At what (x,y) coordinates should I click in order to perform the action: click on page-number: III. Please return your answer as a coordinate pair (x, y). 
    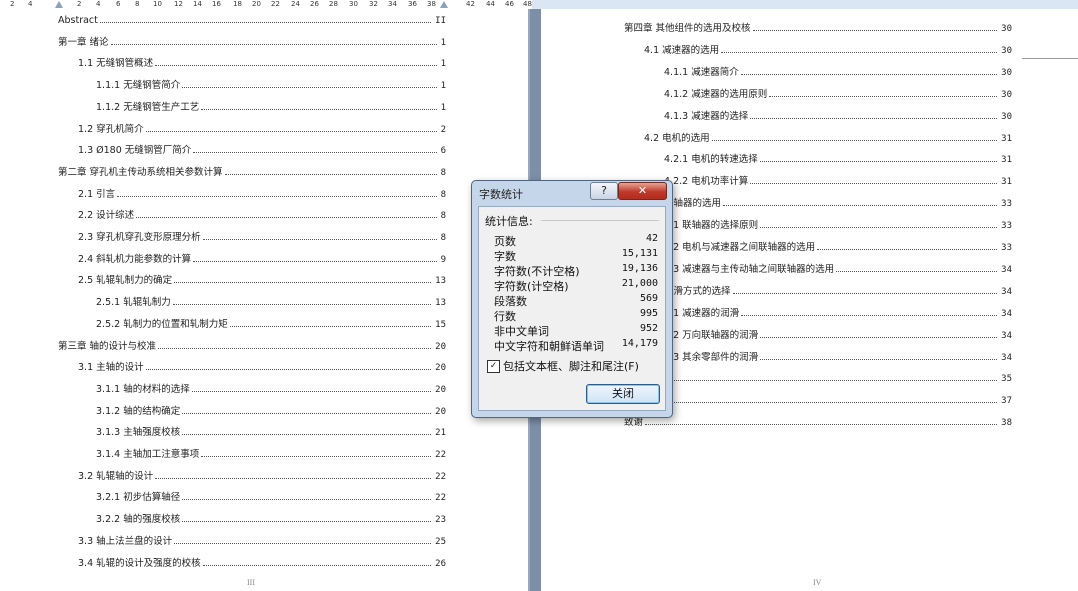
    Looking at the image, I should click on (251, 582).